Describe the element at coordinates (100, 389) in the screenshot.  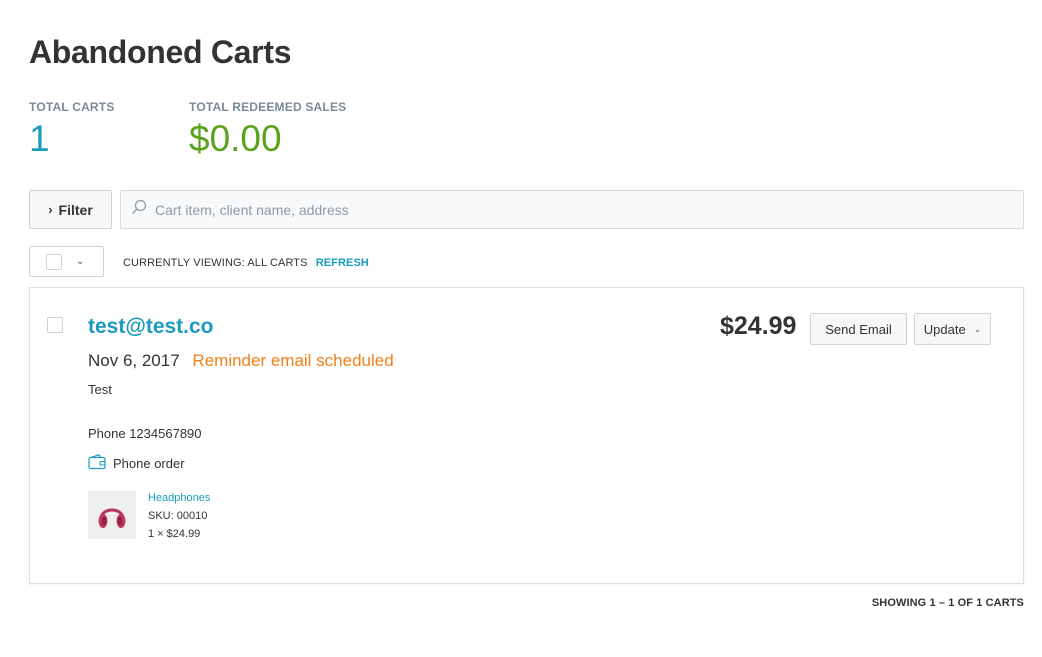
I see `cart-note: Test` at that location.